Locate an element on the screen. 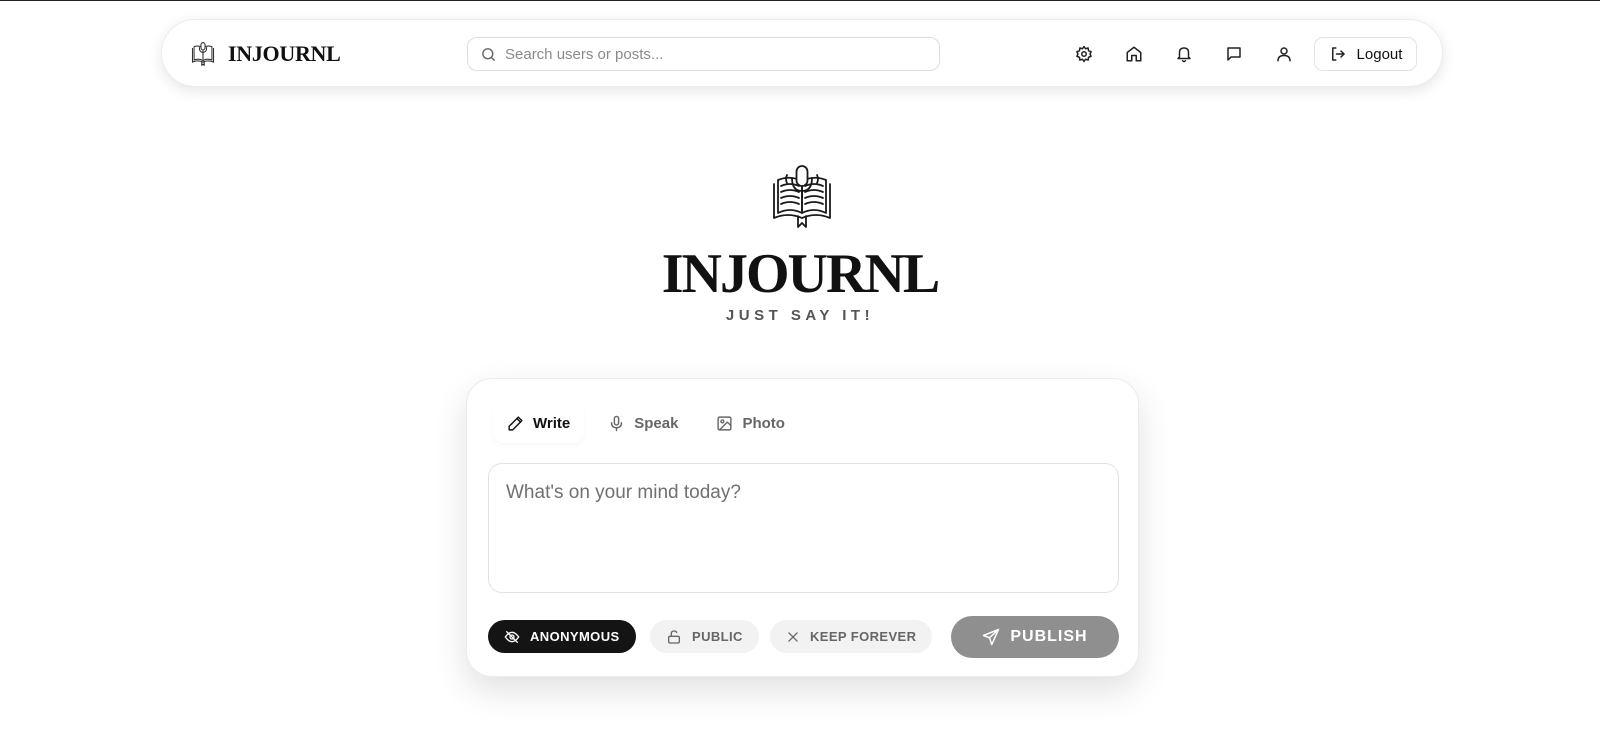  nav-icon-group is located at coordinates (1192, 54).